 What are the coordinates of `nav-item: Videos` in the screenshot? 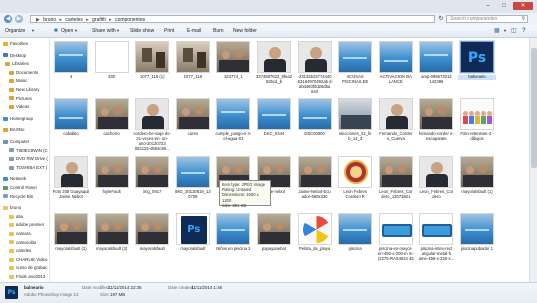 It's located at (19, 106).